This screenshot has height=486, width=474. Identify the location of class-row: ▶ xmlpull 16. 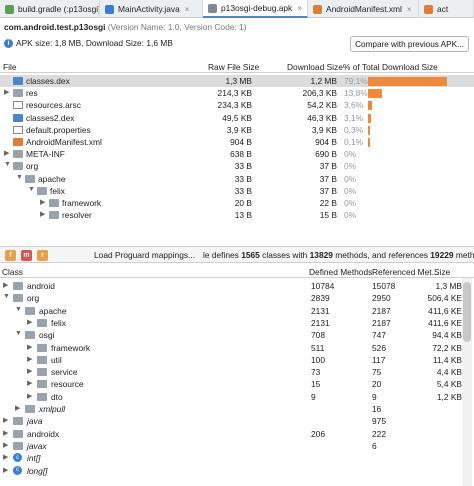
(237, 409).